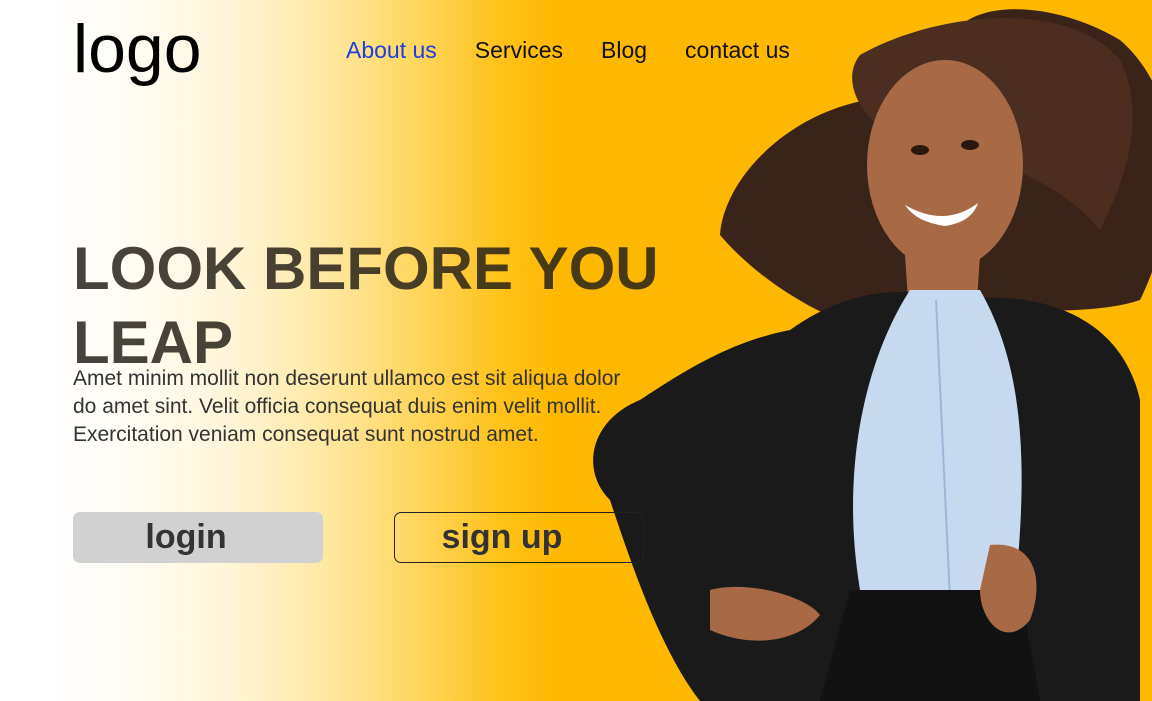 The image size is (1152, 701). What do you see at coordinates (137, 49) in the screenshot?
I see `logo: logo` at bounding box center [137, 49].